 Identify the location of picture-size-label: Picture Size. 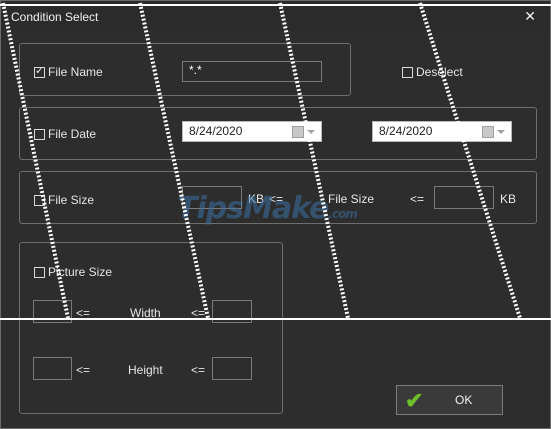
(80, 272).